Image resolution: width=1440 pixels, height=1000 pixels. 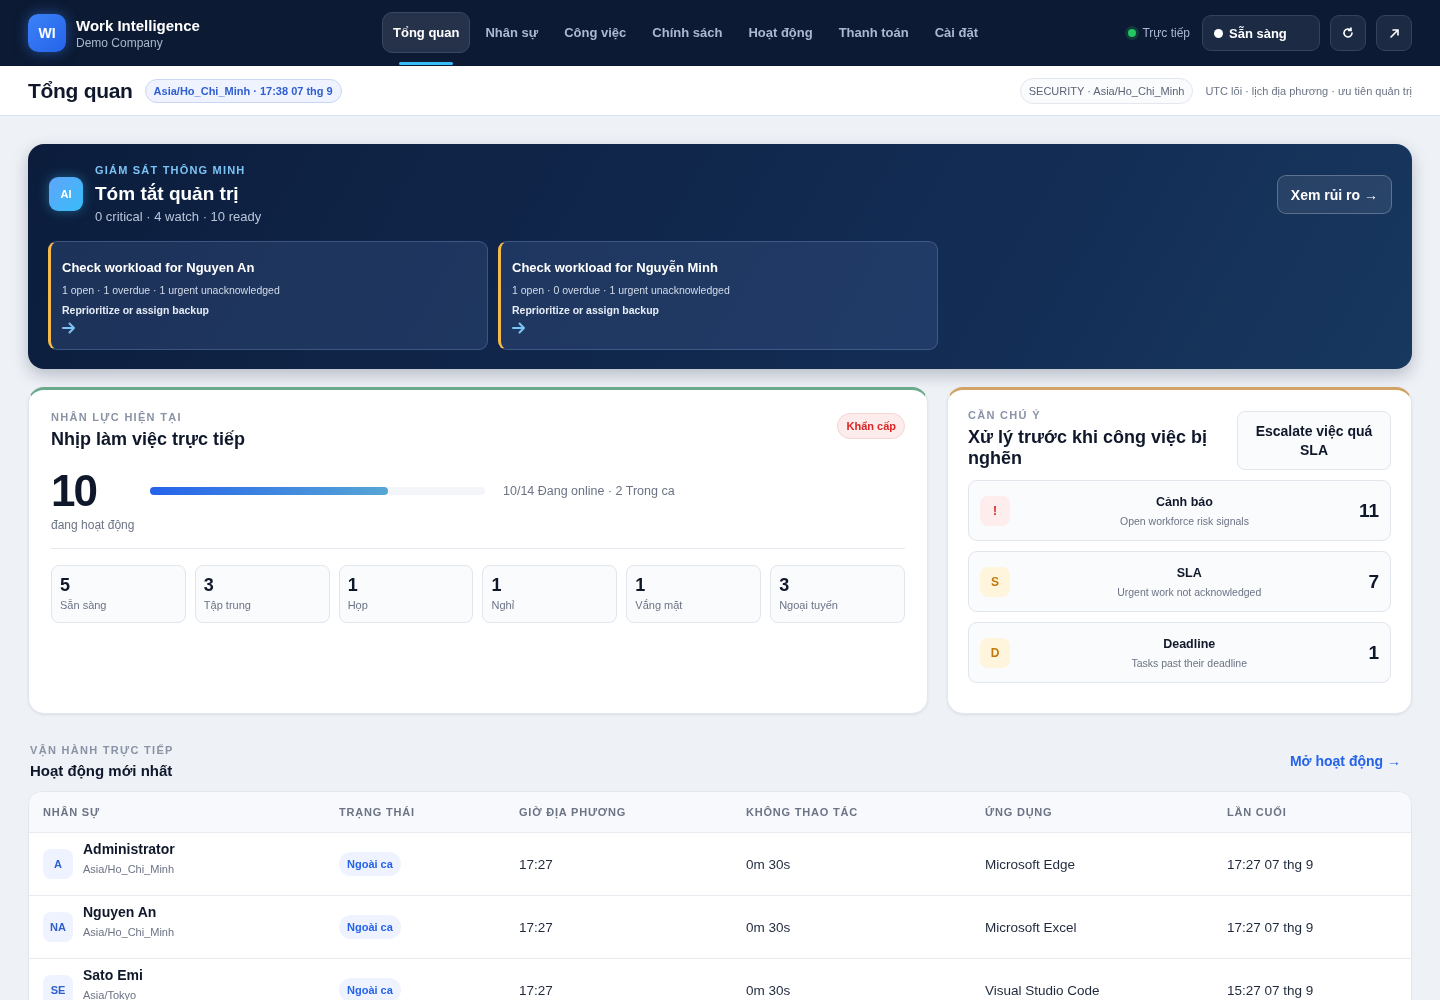 I want to click on person-name: Administrator, so click(x=129, y=849).